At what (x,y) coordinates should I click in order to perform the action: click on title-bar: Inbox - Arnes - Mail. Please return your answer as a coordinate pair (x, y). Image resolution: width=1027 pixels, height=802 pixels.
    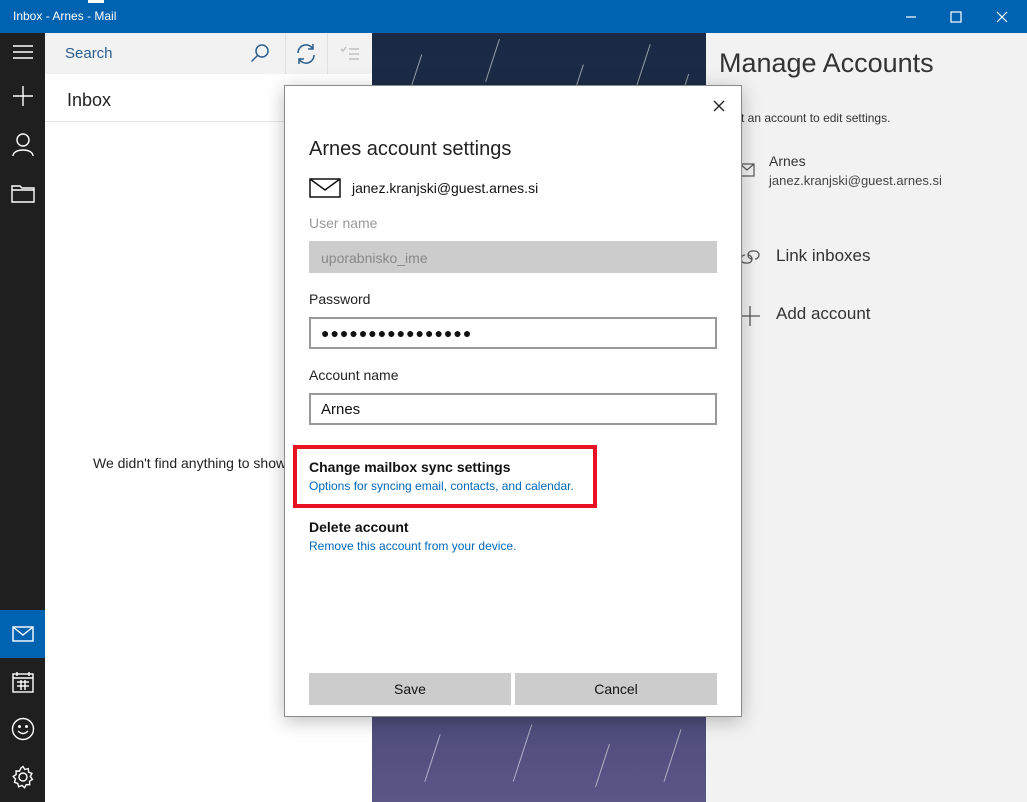
    Looking at the image, I should click on (513, 16).